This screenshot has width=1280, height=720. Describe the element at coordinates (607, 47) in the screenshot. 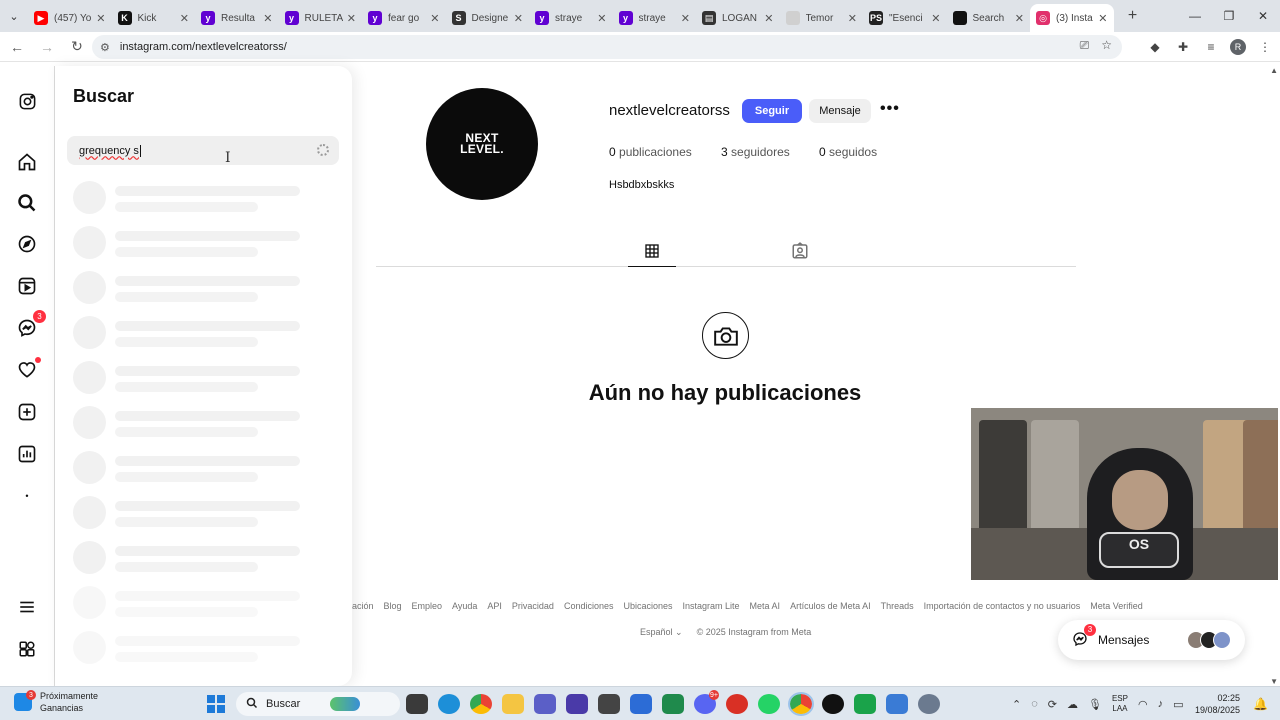

I see `address-bar: ⚙ instagram.com/nextlevelcreatorss/ ⎚ ☆` at that location.